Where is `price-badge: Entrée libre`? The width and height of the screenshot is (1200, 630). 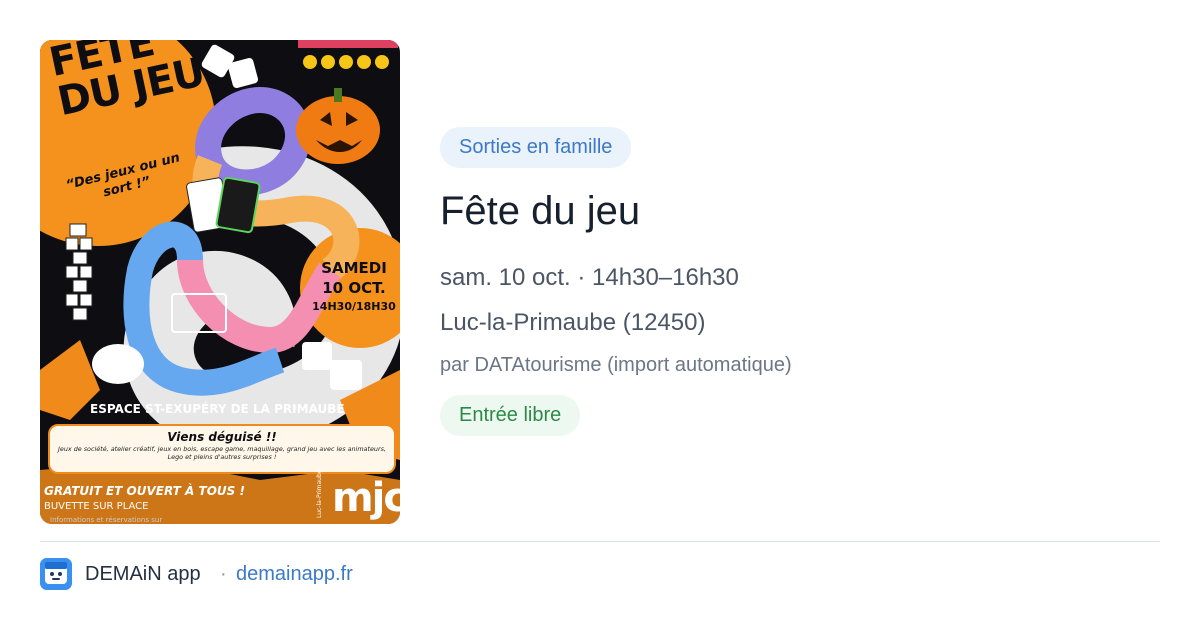 price-badge: Entrée libre is located at coordinates (510, 415).